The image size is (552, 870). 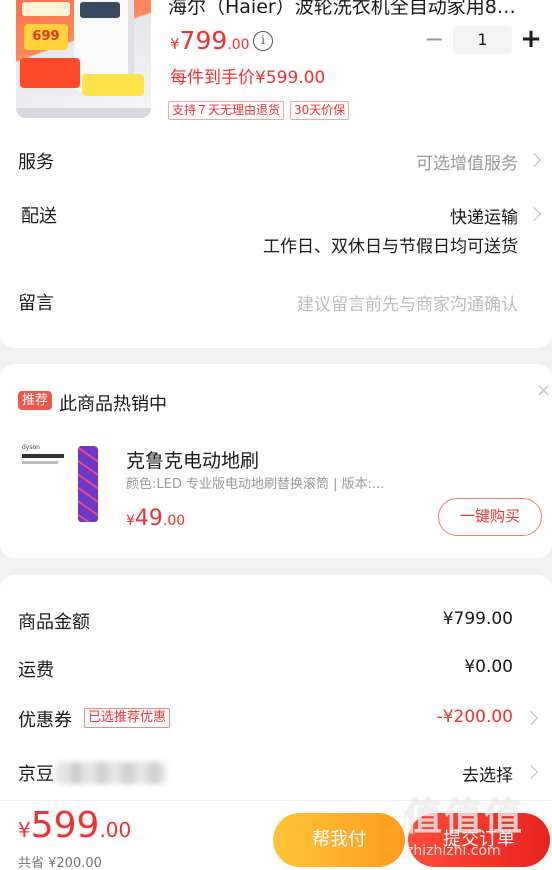 What do you see at coordinates (36, 774) in the screenshot?
I see `jd-bean-label: 京豆` at bounding box center [36, 774].